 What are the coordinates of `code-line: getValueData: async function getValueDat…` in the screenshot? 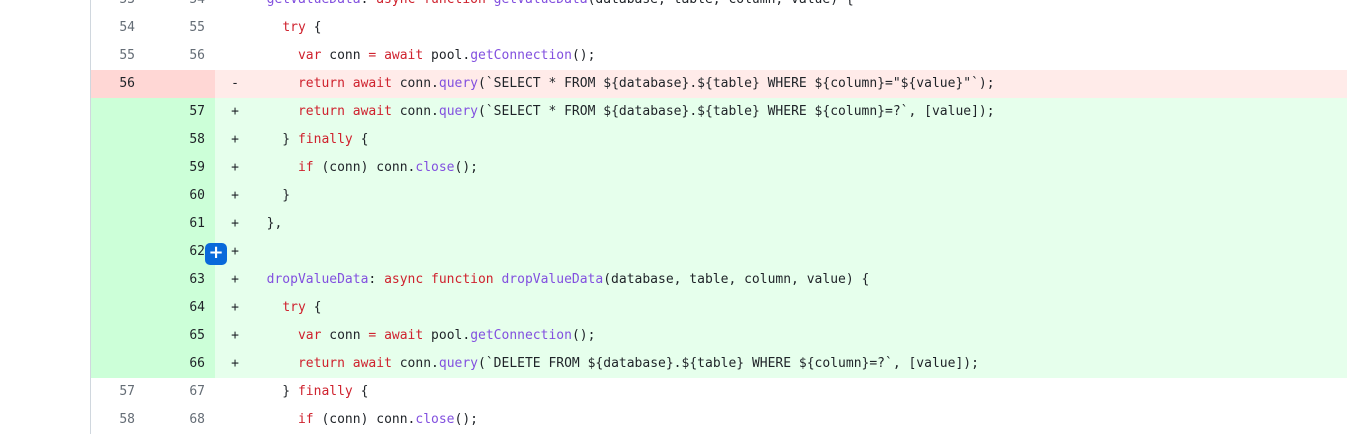 It's located at (797, 7).